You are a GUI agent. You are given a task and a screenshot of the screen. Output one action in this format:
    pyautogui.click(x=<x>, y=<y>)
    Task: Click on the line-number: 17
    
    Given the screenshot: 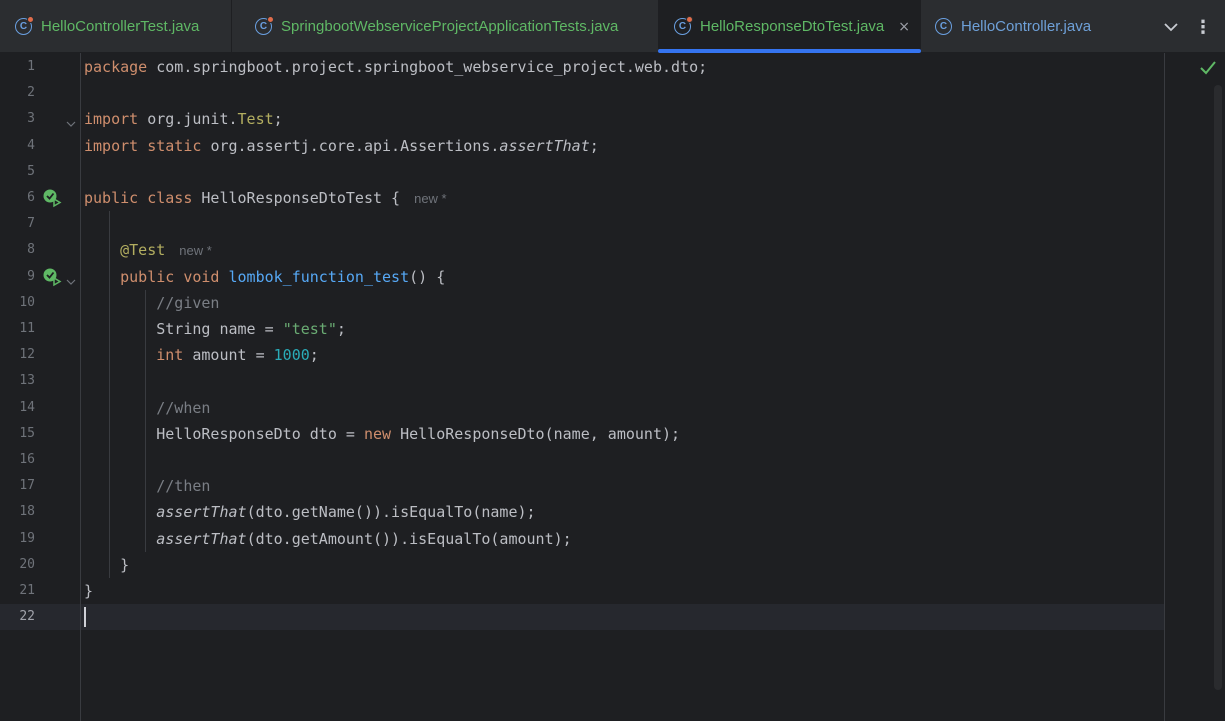 What is the action you would take?
    pyautogui.click(x=27, y=486)
    